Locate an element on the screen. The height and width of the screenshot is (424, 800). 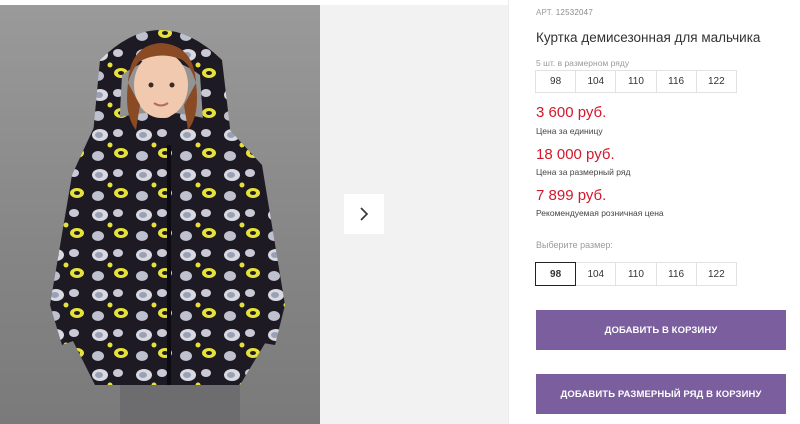
size-option: 110 is located at coordinates (636, 274).